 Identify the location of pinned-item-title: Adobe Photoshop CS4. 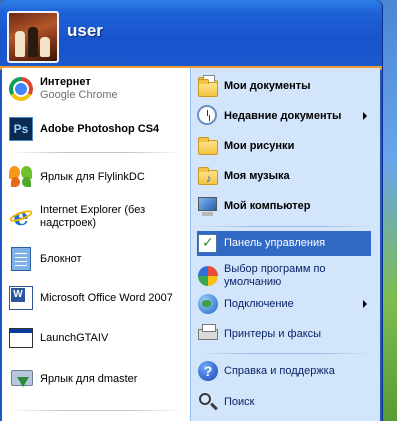
(100, 128).